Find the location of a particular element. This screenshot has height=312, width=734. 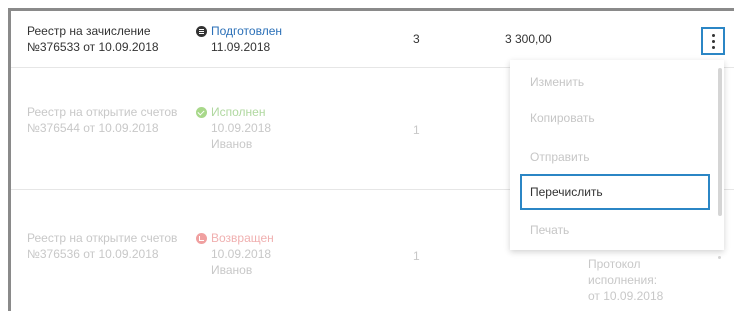

protocol-label: Протокол is located at coordinates (614, 264).